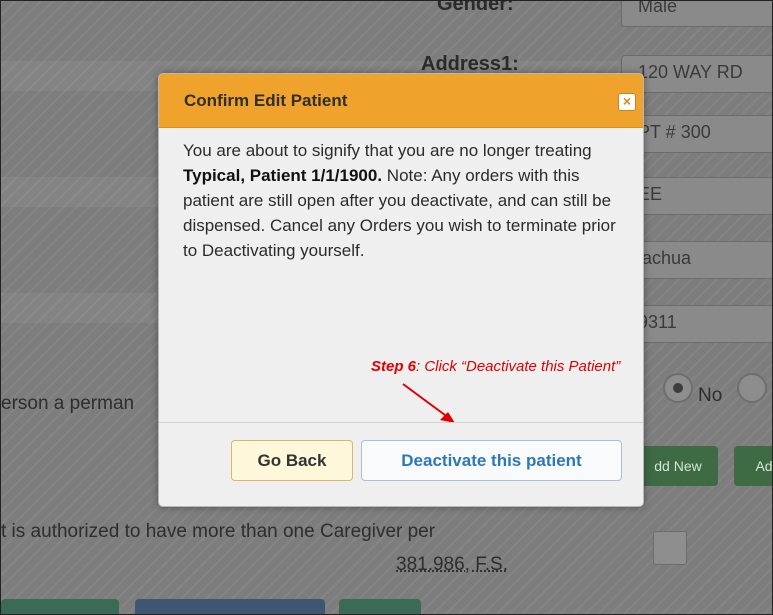 This screenshot has height=615, width=773. What do you see at coordinates (491, 460) in the screenshot?
I see `deactivate-patient-button: Deactivate this patient` at bounding box center [491, 460].